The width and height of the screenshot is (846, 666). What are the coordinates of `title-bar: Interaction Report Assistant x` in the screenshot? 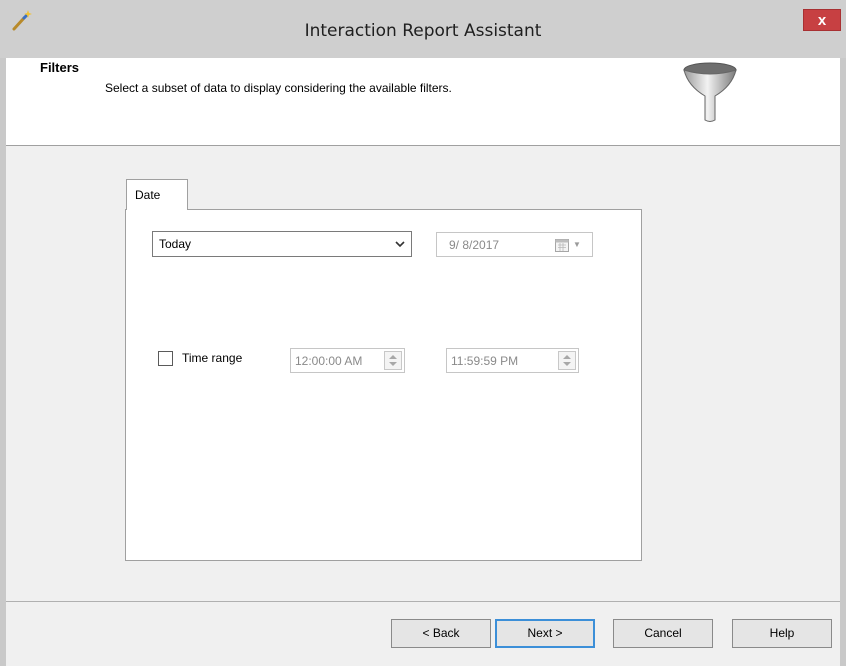 It's located at (423, 29).